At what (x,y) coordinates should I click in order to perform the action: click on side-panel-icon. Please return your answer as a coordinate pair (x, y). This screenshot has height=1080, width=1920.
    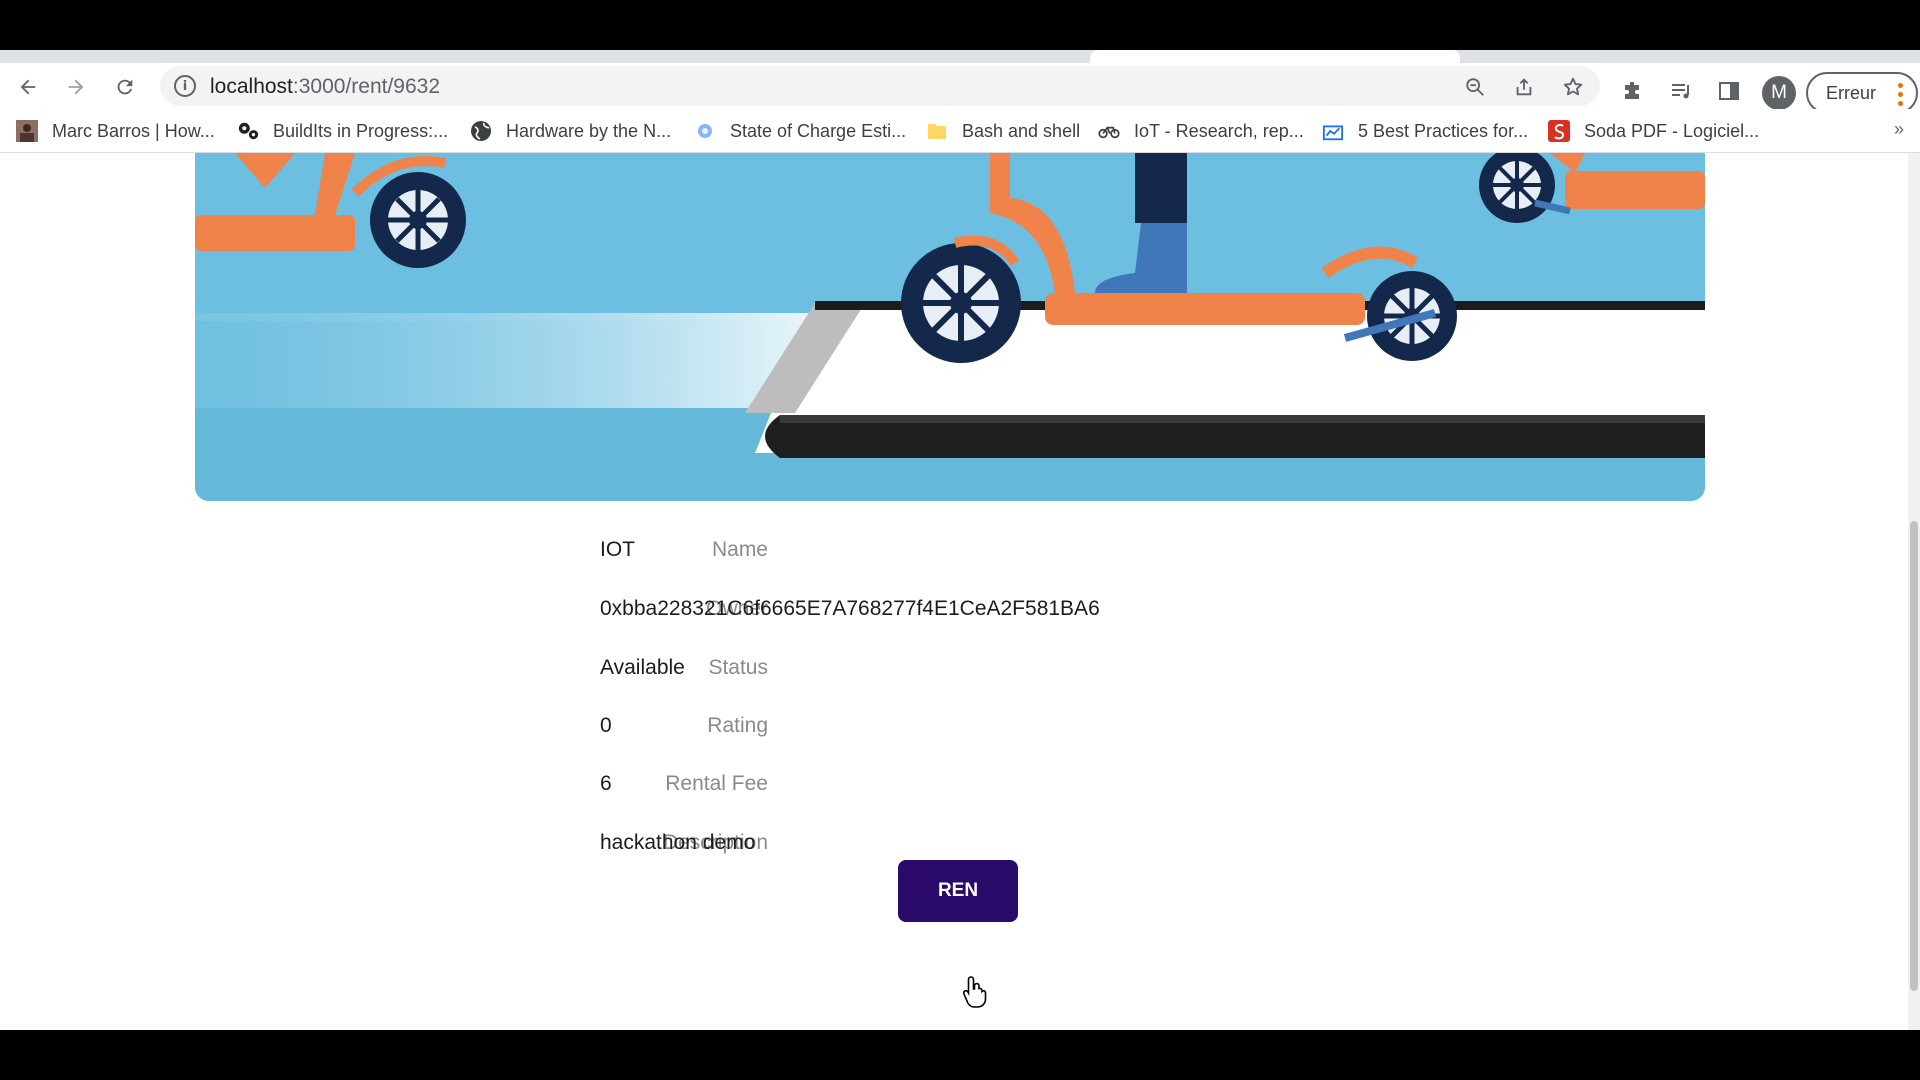
    Looking at the image, I should click on (1729, 91).